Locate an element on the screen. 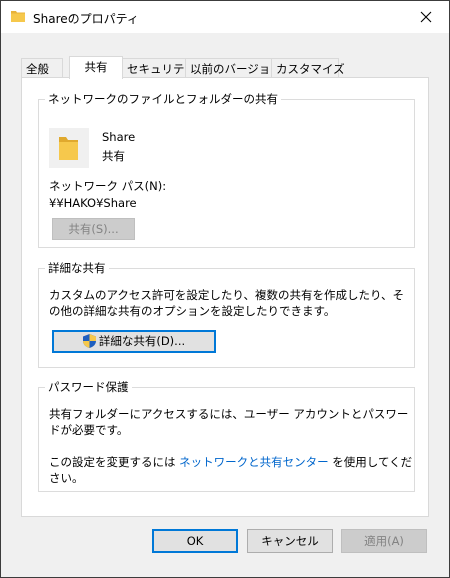  tab-label: カスタマイズ is located at coordinates (310, 69).